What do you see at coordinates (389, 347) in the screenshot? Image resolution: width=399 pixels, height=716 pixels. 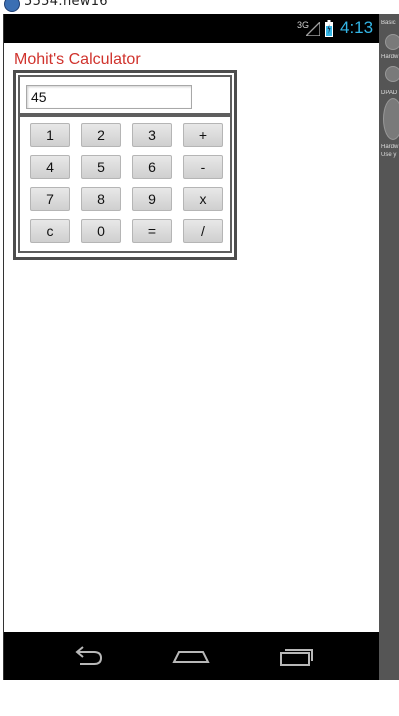 I see `emulator-controls-panel: Basic Hardw DPAD Hardw Use y` at bounding box center [389, 347].